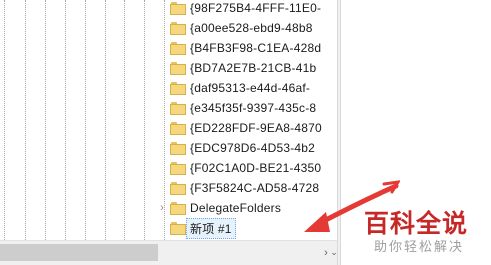 This screenshot has height=265, width=491. I want to click on tree-item-label: DelegateFolders, so click(236, 208).